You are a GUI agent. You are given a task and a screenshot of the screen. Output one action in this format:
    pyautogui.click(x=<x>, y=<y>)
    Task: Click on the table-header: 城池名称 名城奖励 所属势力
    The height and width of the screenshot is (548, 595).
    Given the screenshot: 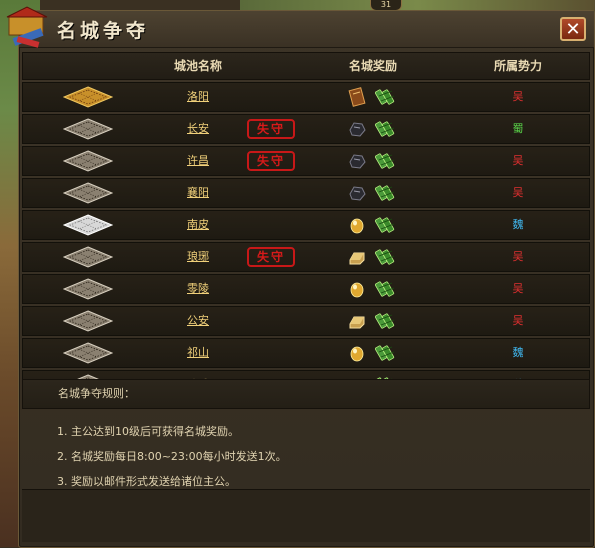 What is the action you would take?
    pyautogui.click(x=306, y=66)
    